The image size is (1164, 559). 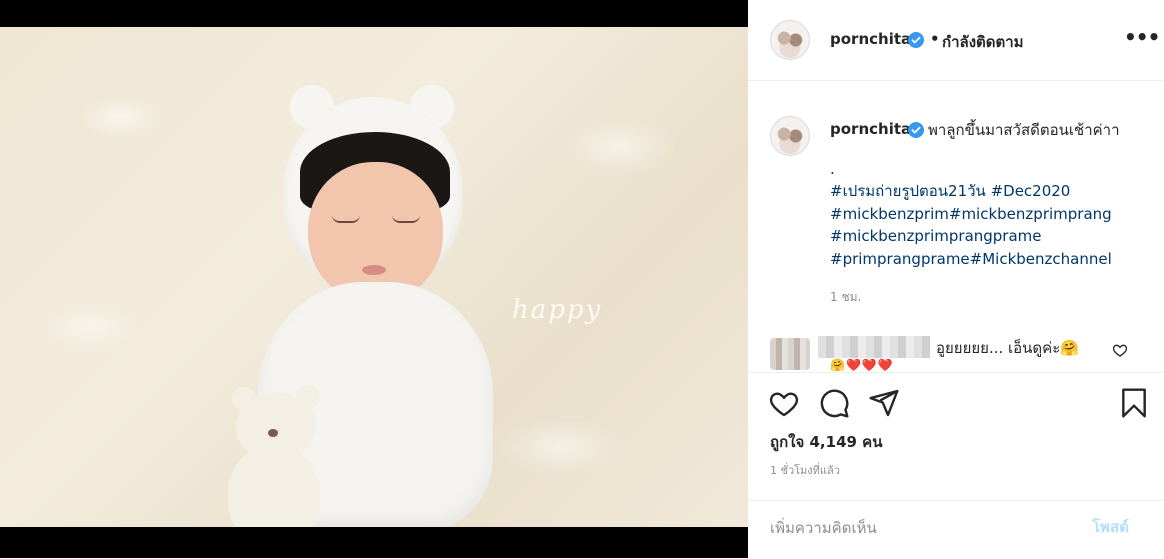 What do you see at coordinates (874, 347) in the screenshot?
I see `commenter-name-blurred` at bounding box center [874, 347].